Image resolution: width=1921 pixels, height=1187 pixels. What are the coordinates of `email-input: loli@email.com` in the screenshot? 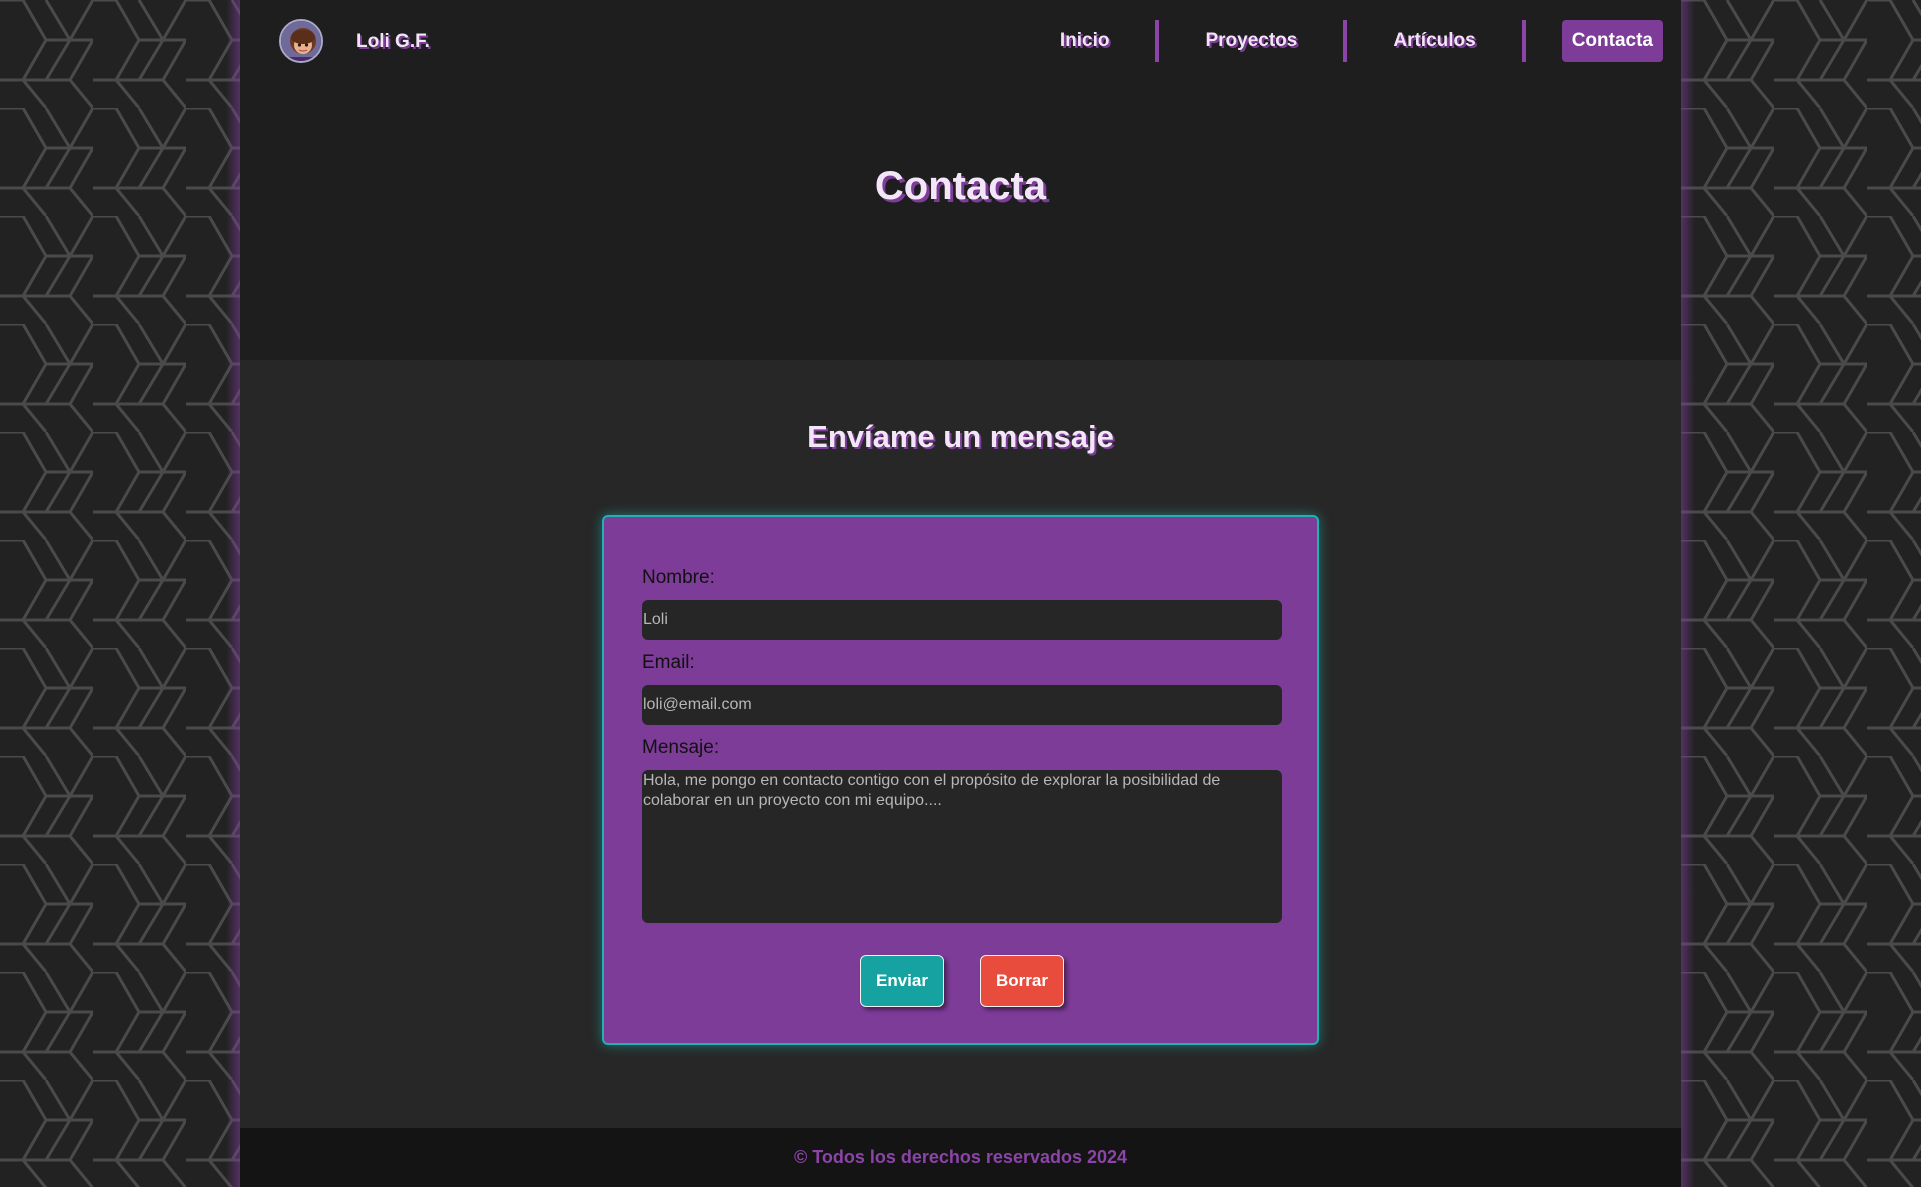 It's located at (962, 705).